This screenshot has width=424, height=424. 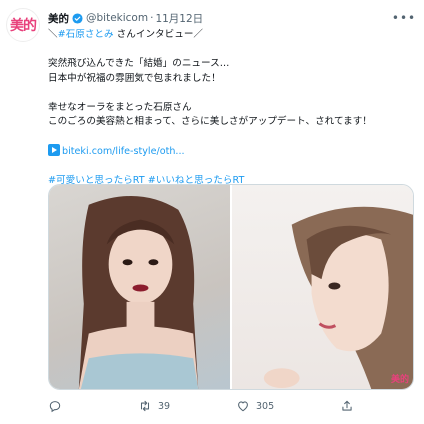 I want to click on portrait-illustration, so click(x=138, y=292).